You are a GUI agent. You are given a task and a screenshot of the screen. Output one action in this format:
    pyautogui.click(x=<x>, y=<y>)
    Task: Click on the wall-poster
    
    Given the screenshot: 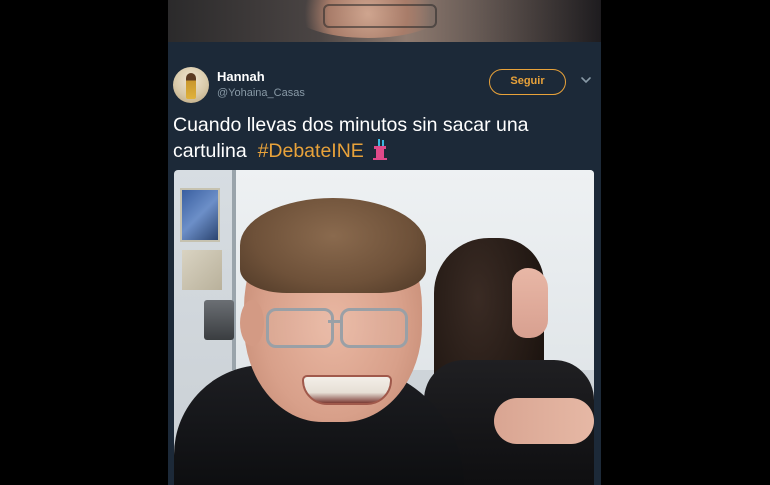 What is the action you would take?
    pyautogui.click(x=200, y=215)
    